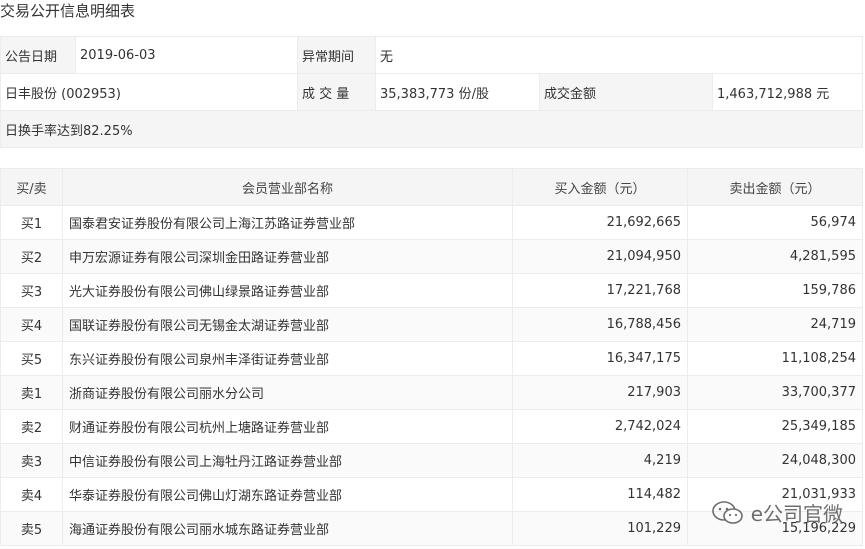  I want to click on buy-amount-cell: 101,229, so click(600, 528).